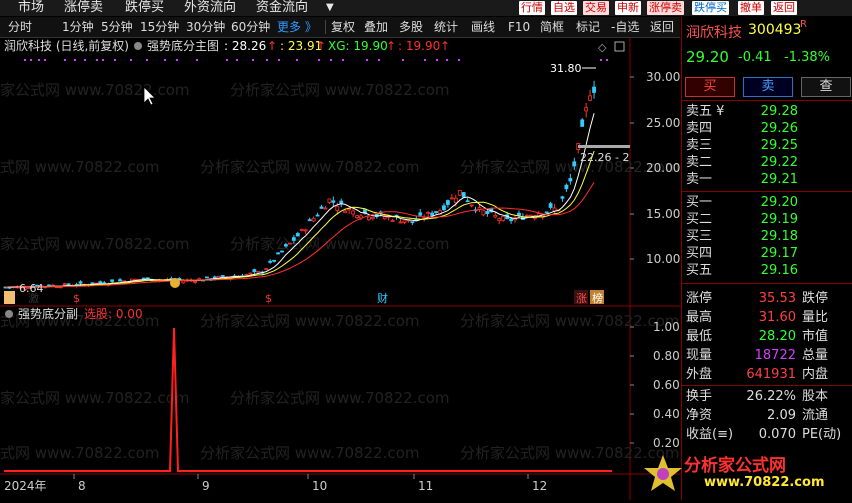 Image resolution: width=852 pixels, height=503 pixels. What do you see at coordinates (446, 27) in the screenshot?
I see `btn-statistics: 统计` at bounding box center [446, 27].